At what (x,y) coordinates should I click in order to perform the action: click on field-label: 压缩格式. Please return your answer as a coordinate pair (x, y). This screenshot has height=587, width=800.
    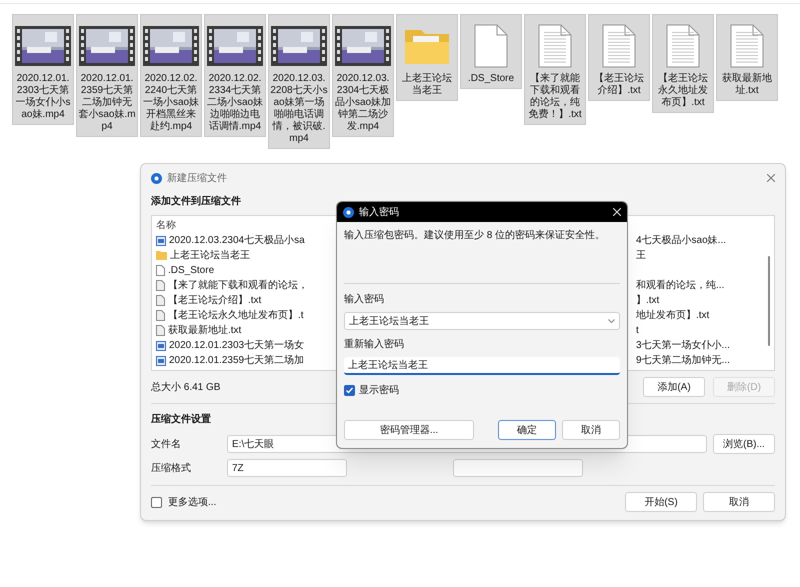
    Looking at the image, I should click on (171, 469).